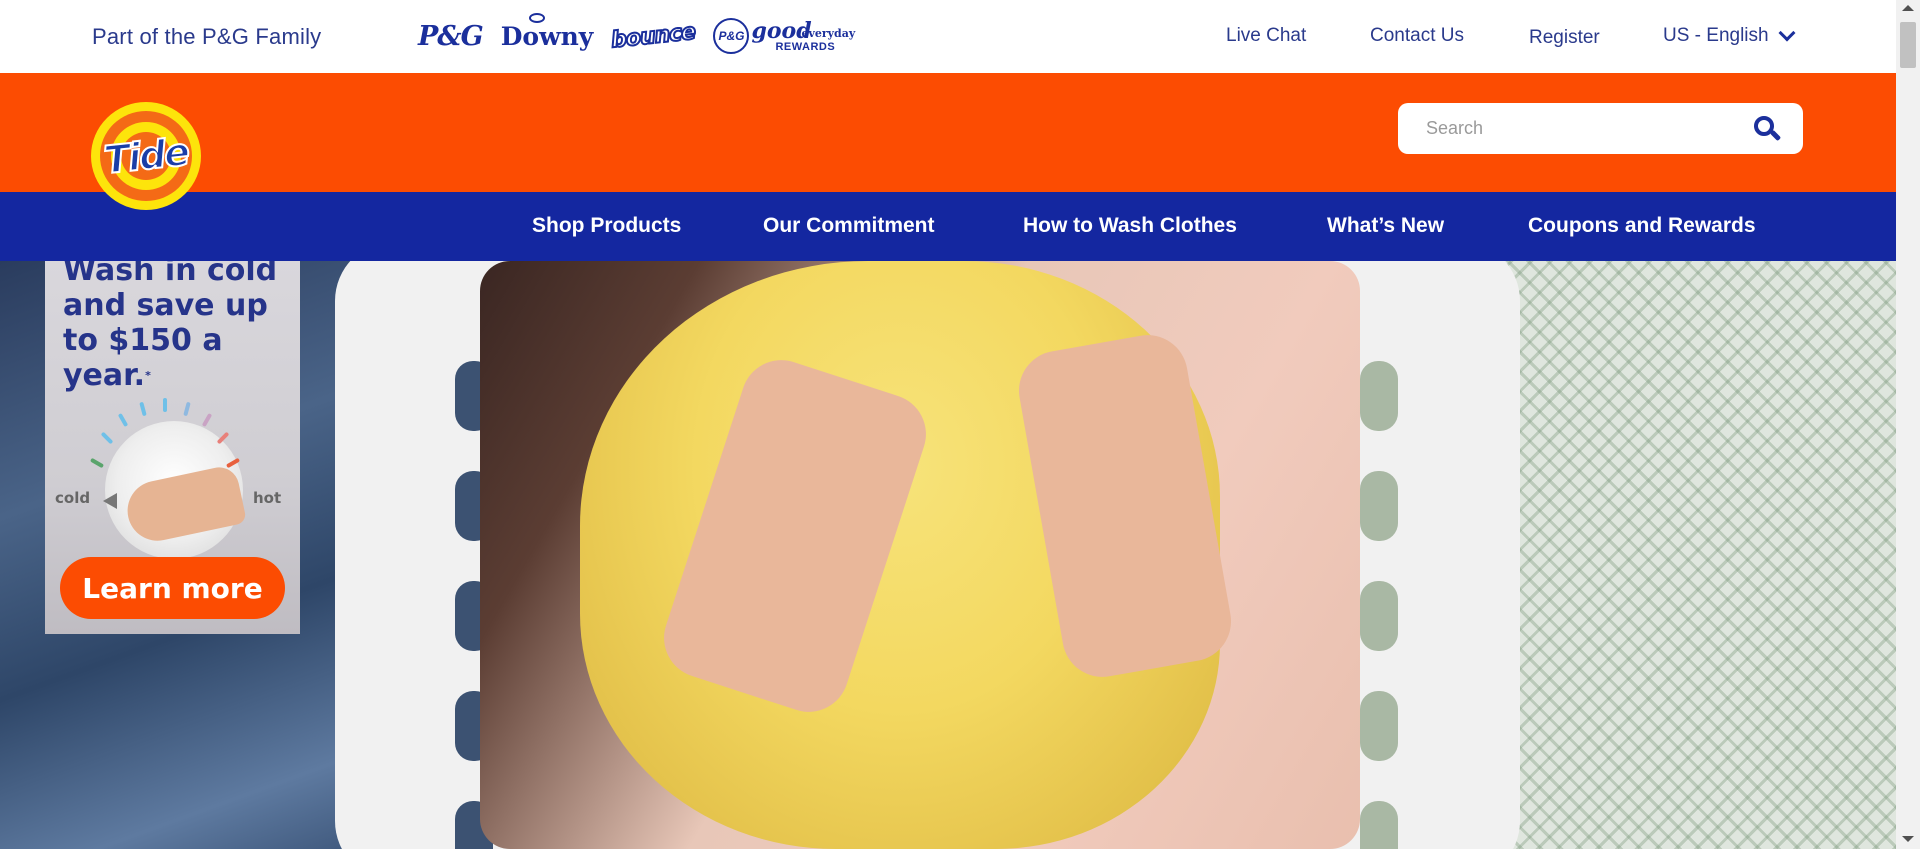 This screenshot has width=1920, height=849. Describe the element at coordinates (1698, 555) in the screenshot. I see `hero-patterned-sheet` at that location.